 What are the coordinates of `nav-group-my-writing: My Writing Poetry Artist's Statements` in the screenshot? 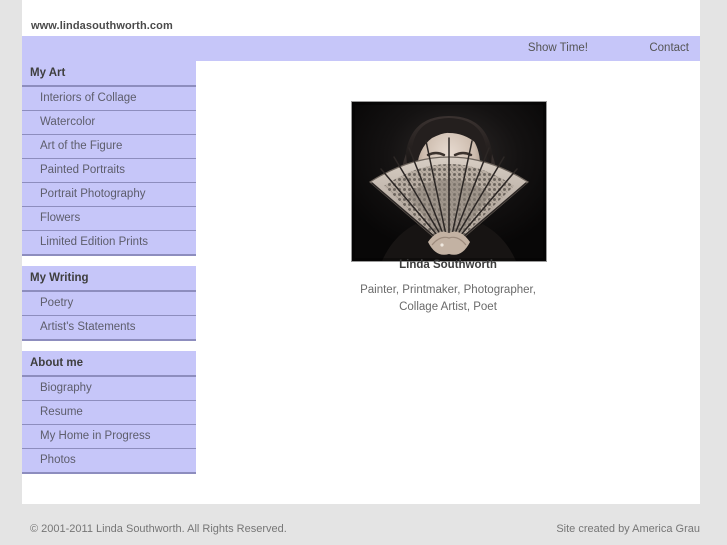 It's located at (109, 303).